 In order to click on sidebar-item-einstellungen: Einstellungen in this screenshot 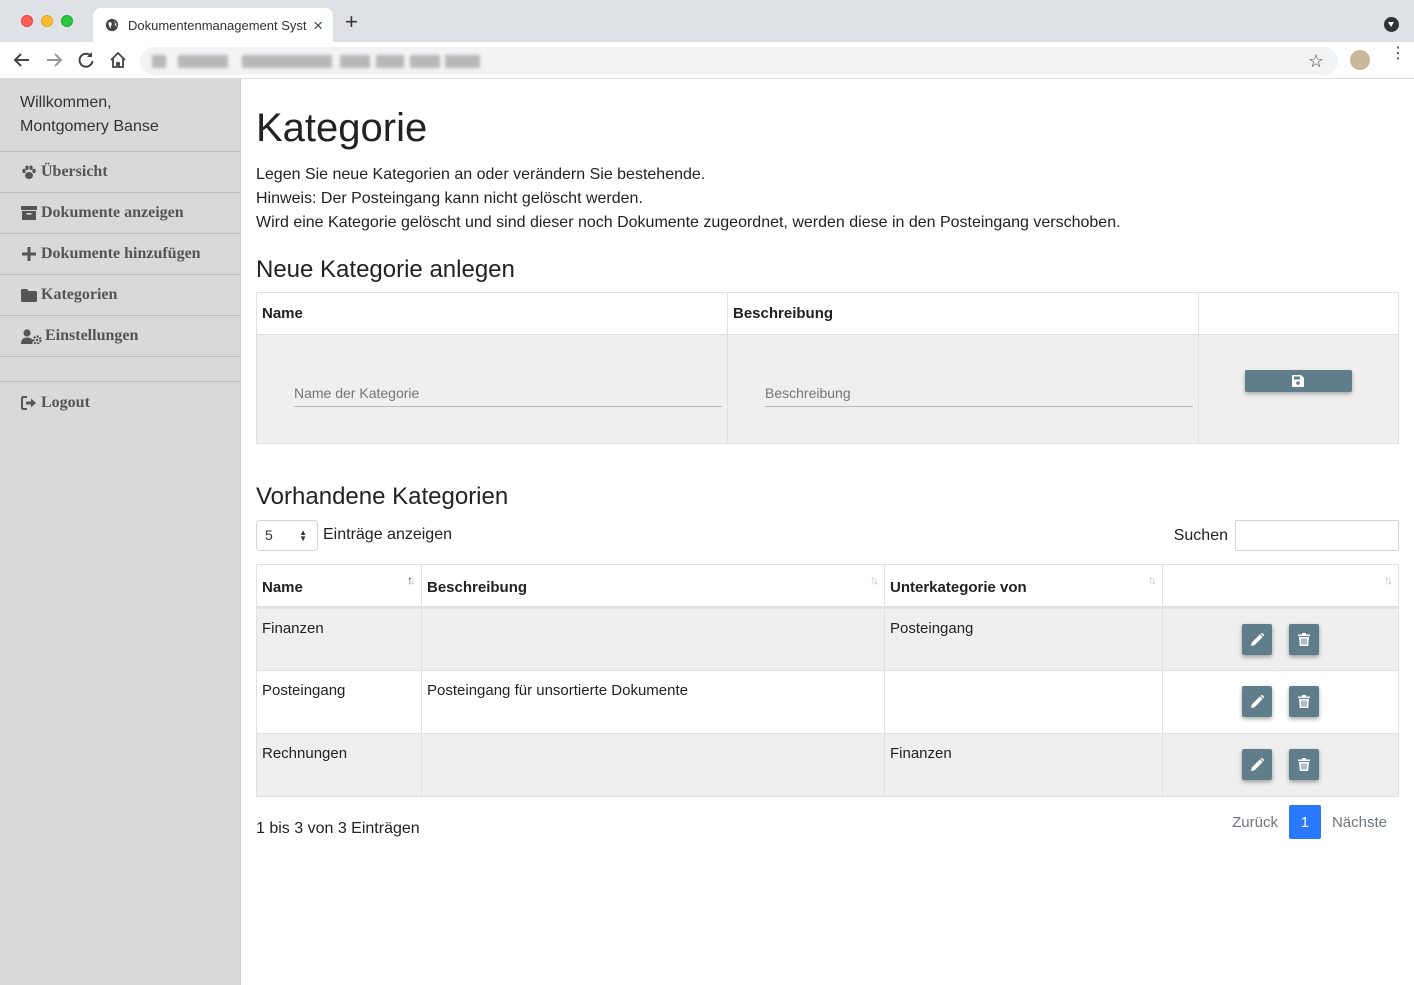, I will do `click(120, 336)`.